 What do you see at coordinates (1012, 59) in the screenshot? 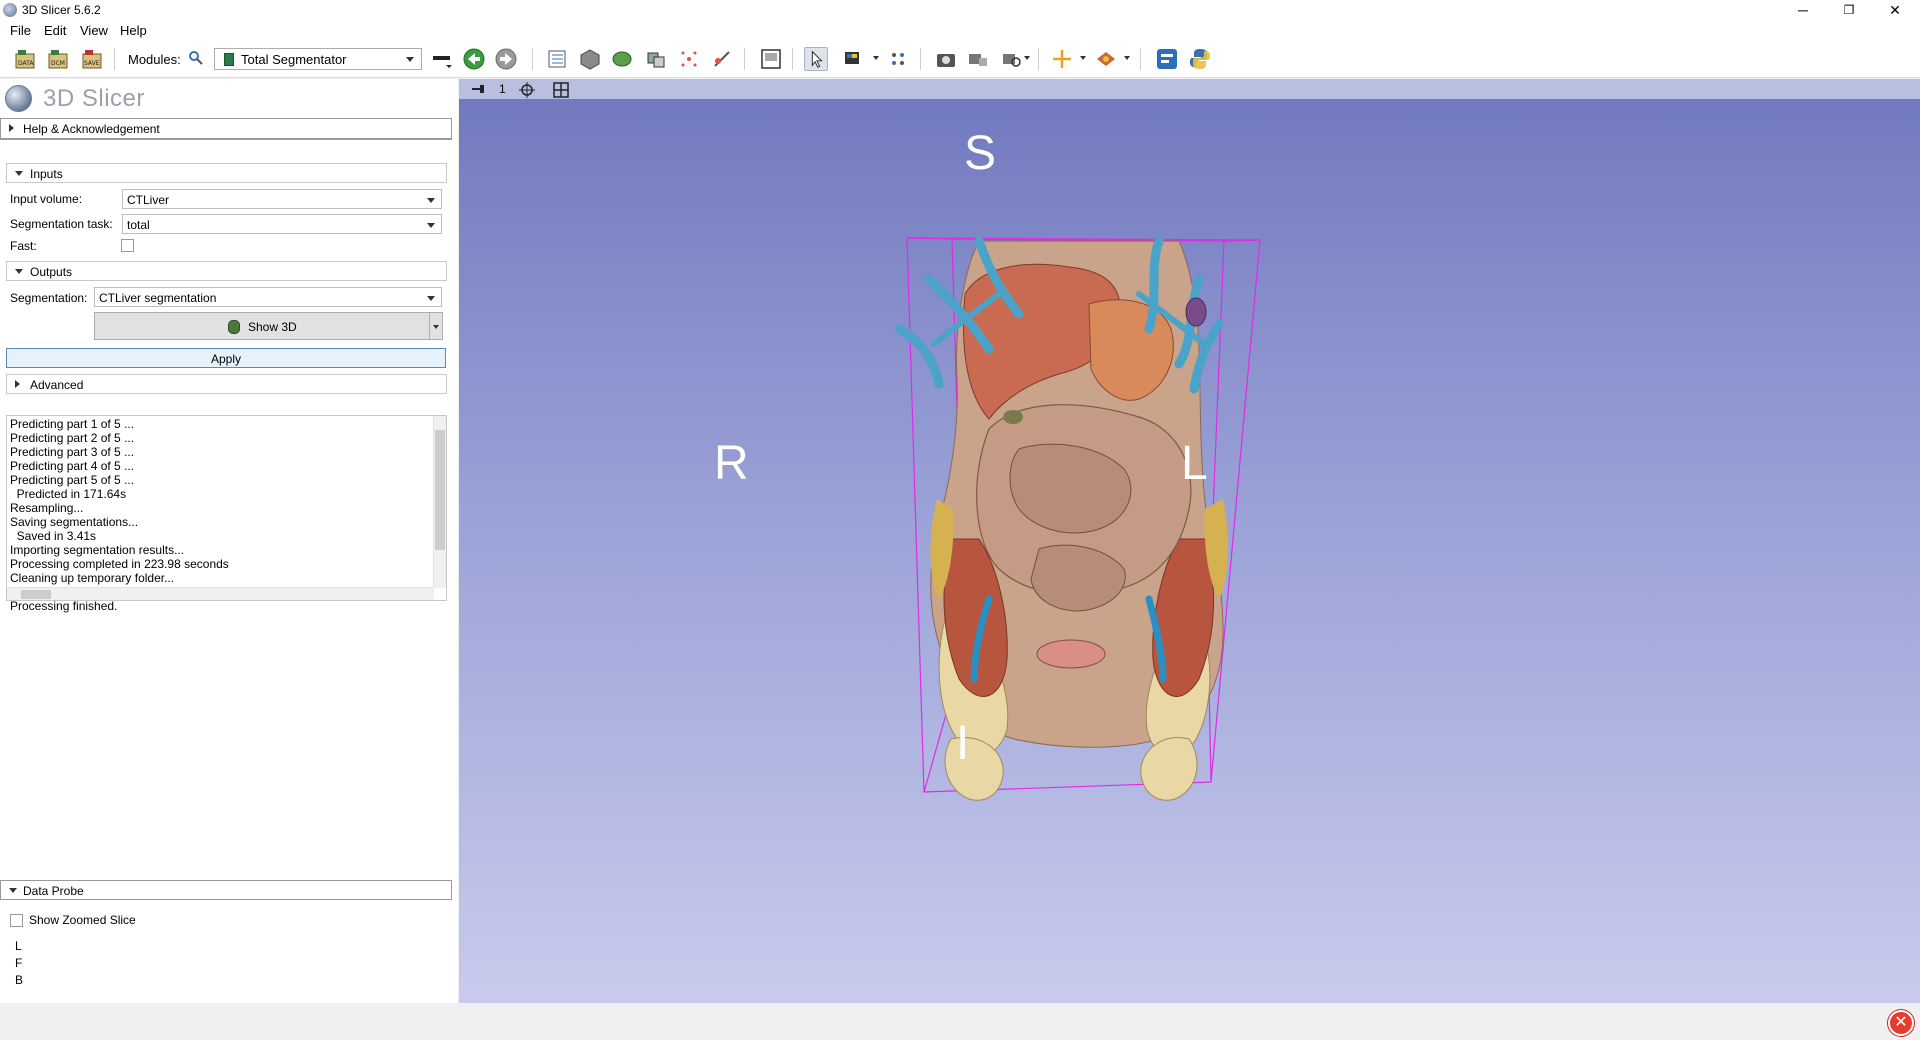
I see `restore-view-icon` at bounding box center [1012, 59].